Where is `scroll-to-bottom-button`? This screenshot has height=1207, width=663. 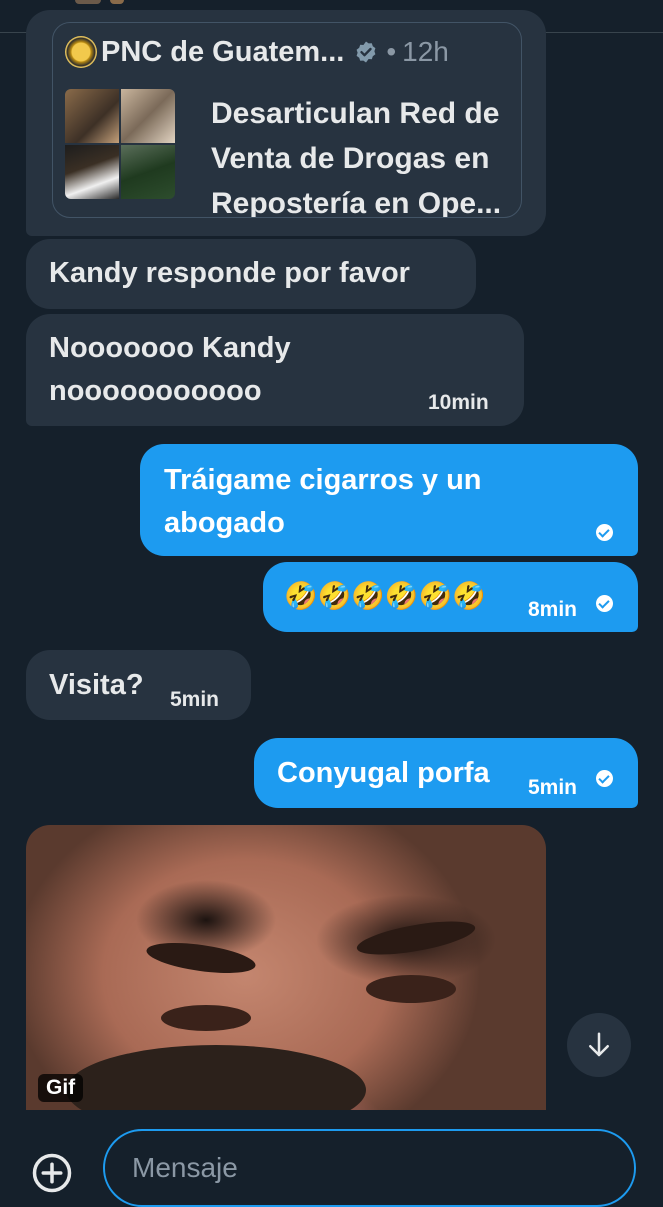 scroll-to-bottom-button is located at coordinates (599, 1045).